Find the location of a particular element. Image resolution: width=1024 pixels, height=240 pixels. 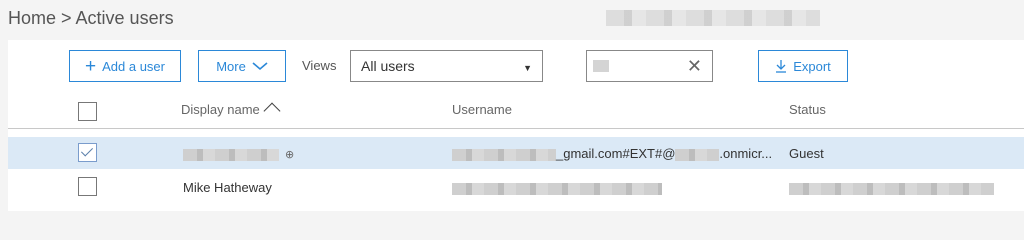

add-user-label: Add a user is located at coordinates (133, 66).